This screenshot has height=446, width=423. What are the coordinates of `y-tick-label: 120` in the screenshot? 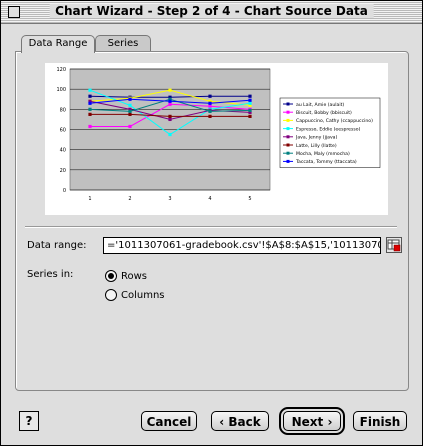 It's located at (61, 70).